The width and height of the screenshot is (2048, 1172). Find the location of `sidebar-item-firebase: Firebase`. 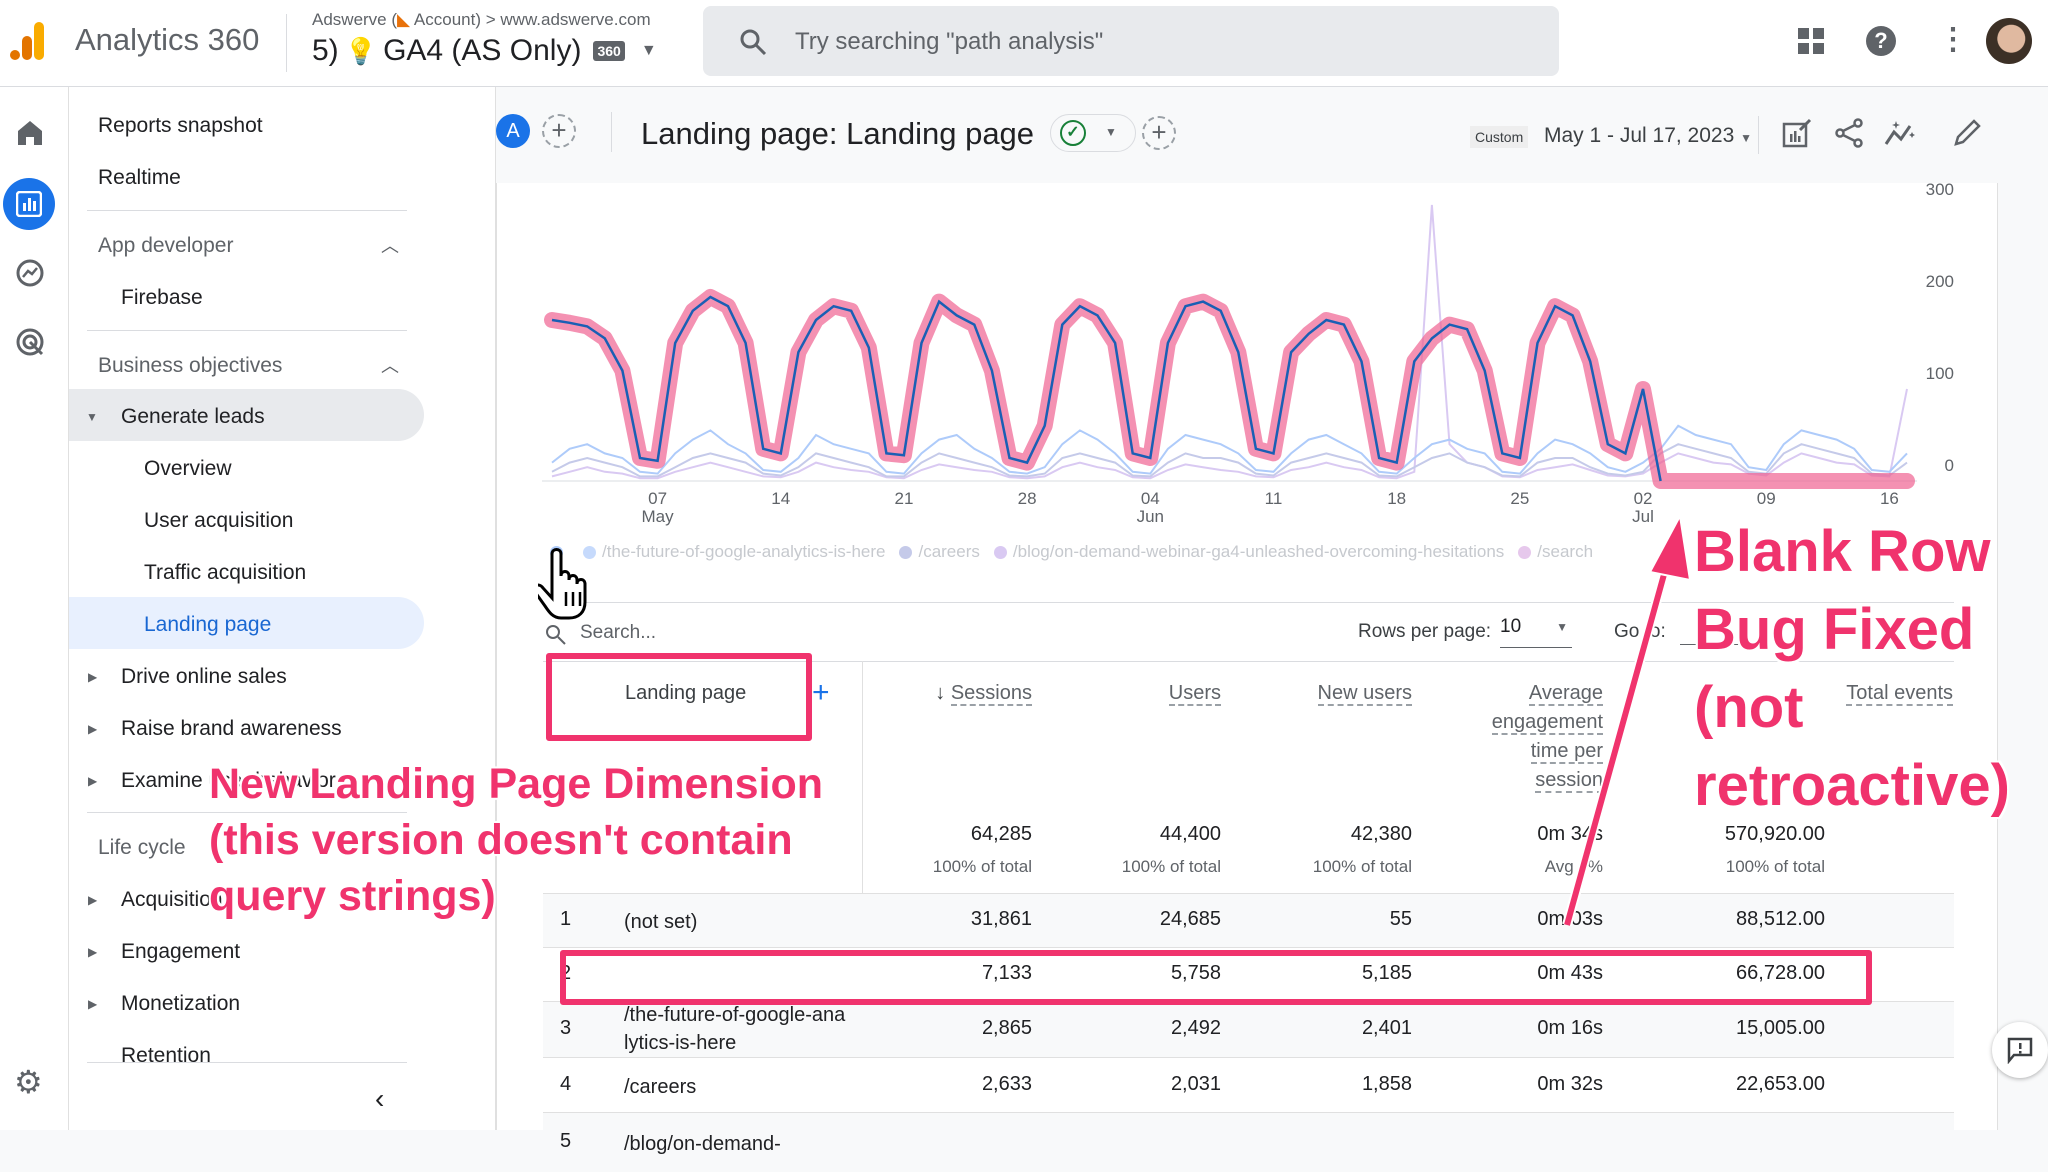

sidebar-item-firebase: Firebase is located at coordinates (162, 298).